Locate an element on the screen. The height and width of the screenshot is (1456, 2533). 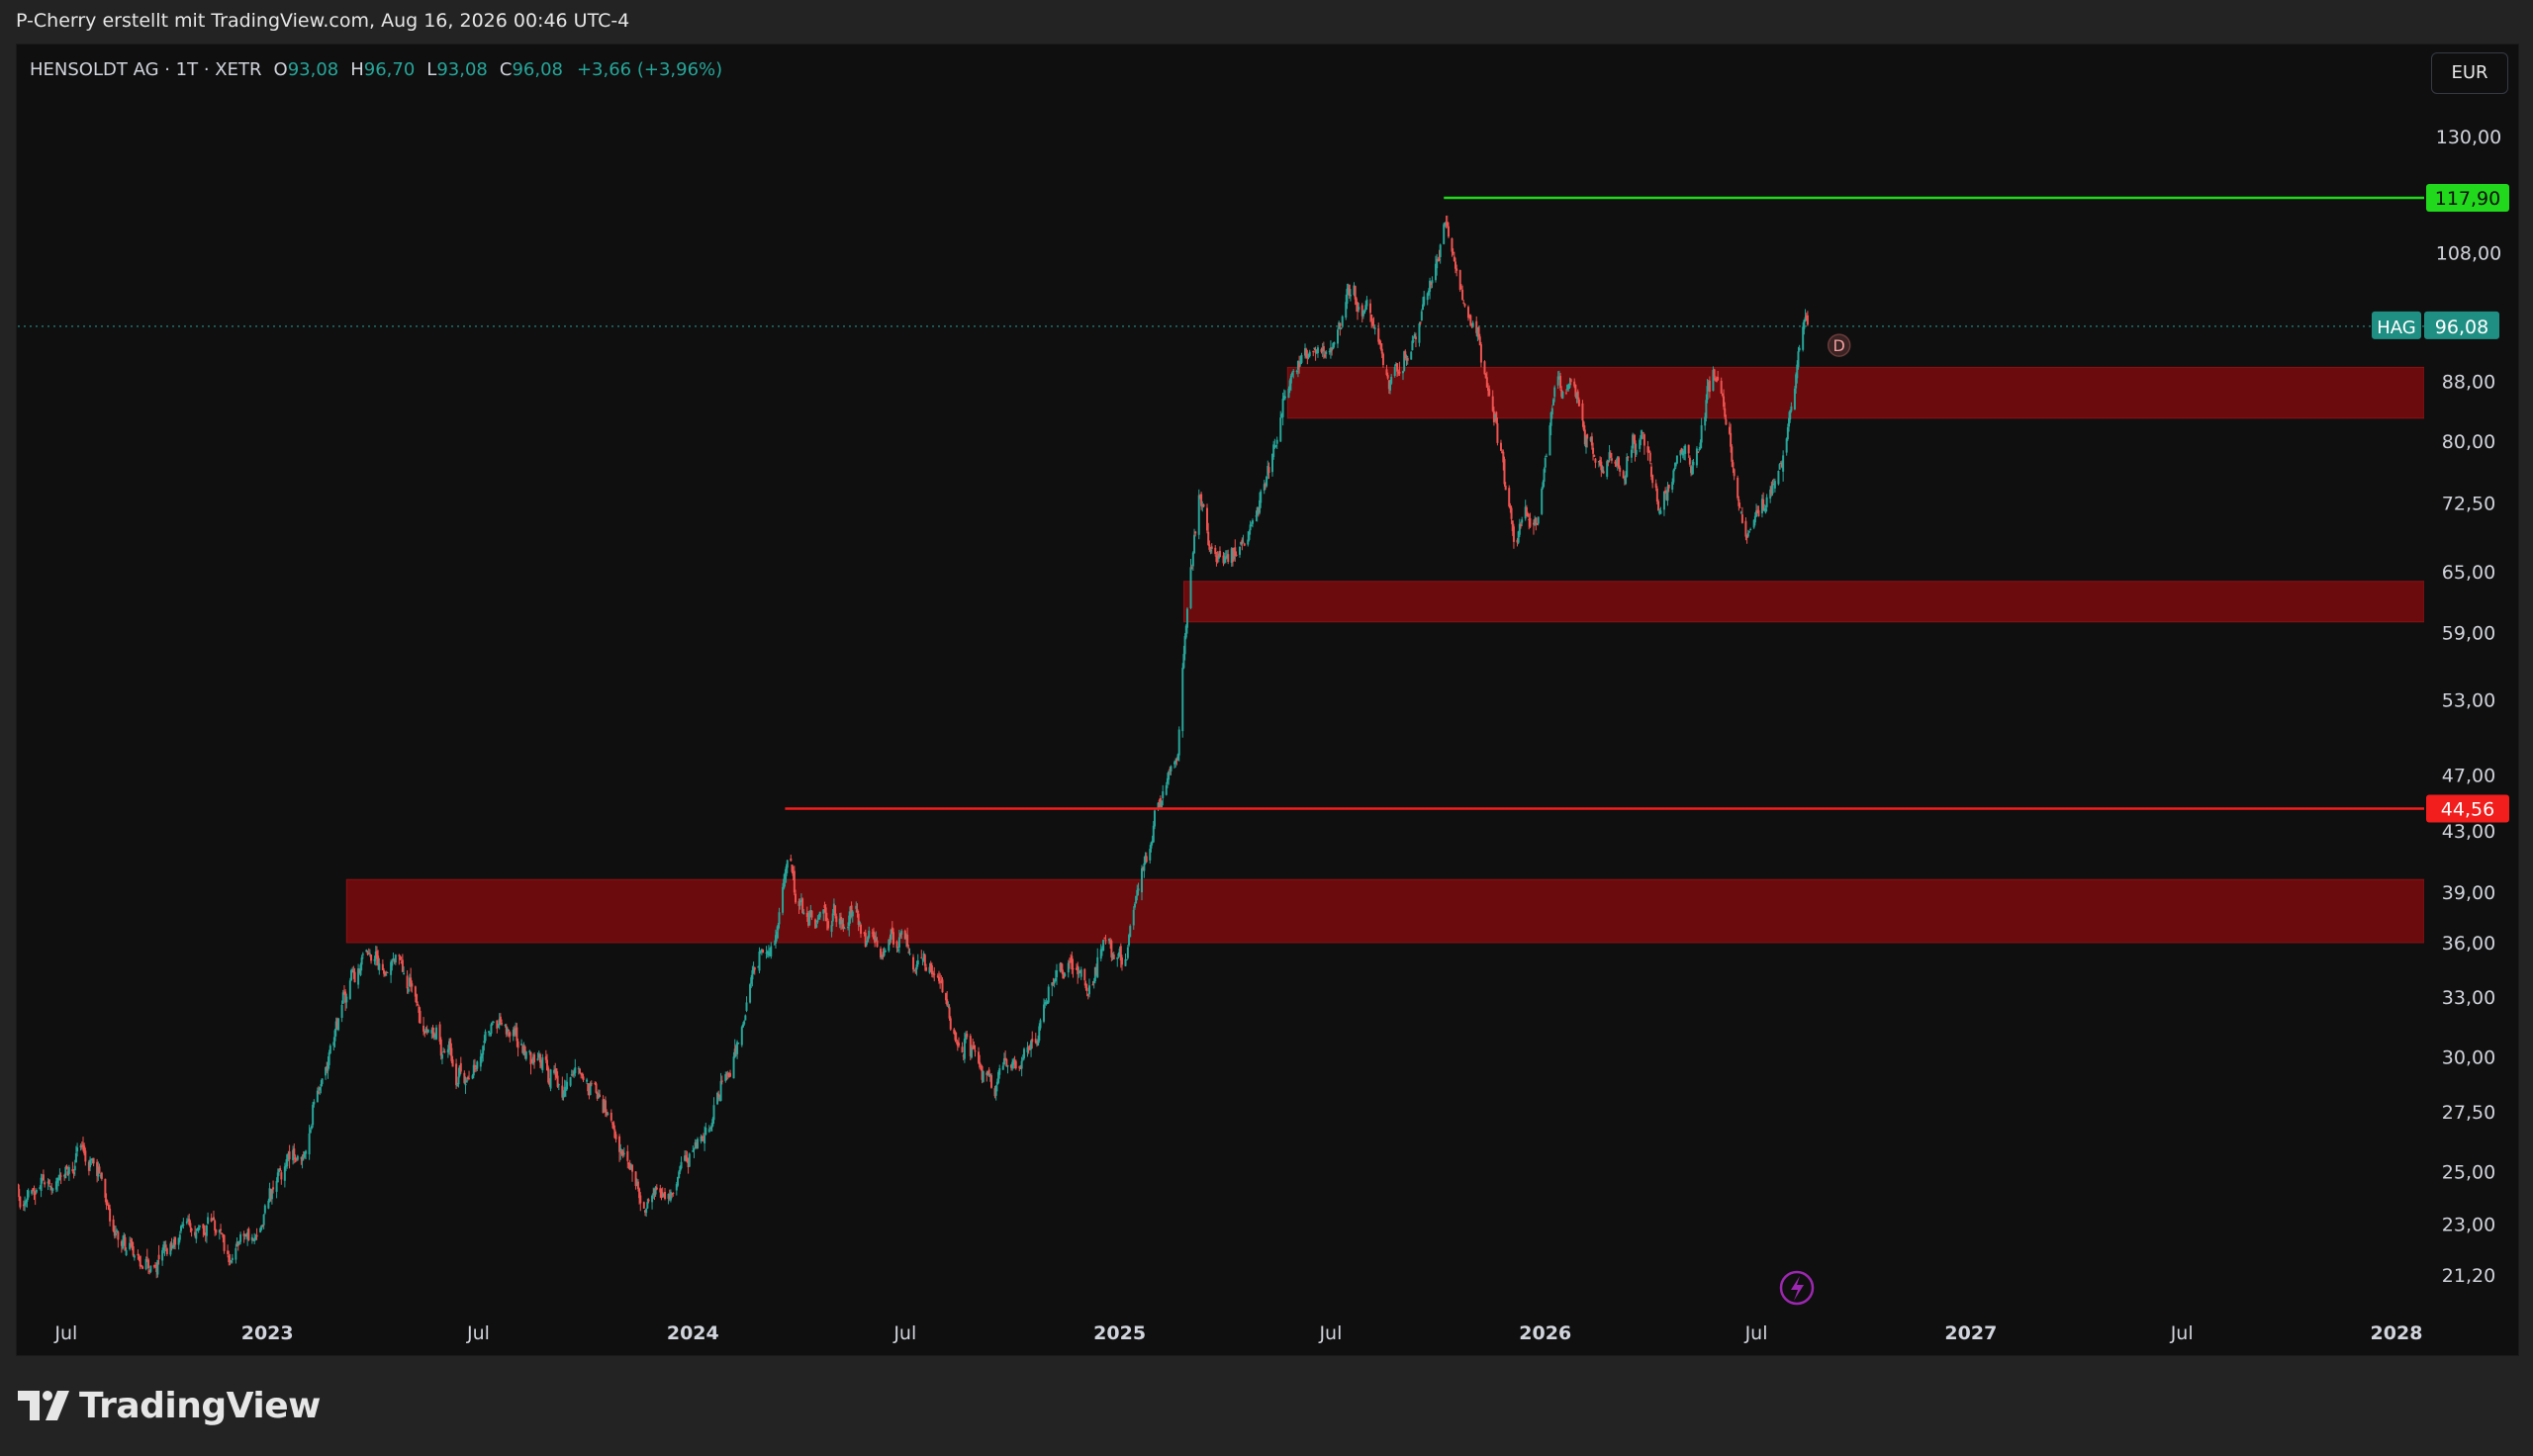
tradingview-logo: TradingView is located at coordinates (169, 1405).